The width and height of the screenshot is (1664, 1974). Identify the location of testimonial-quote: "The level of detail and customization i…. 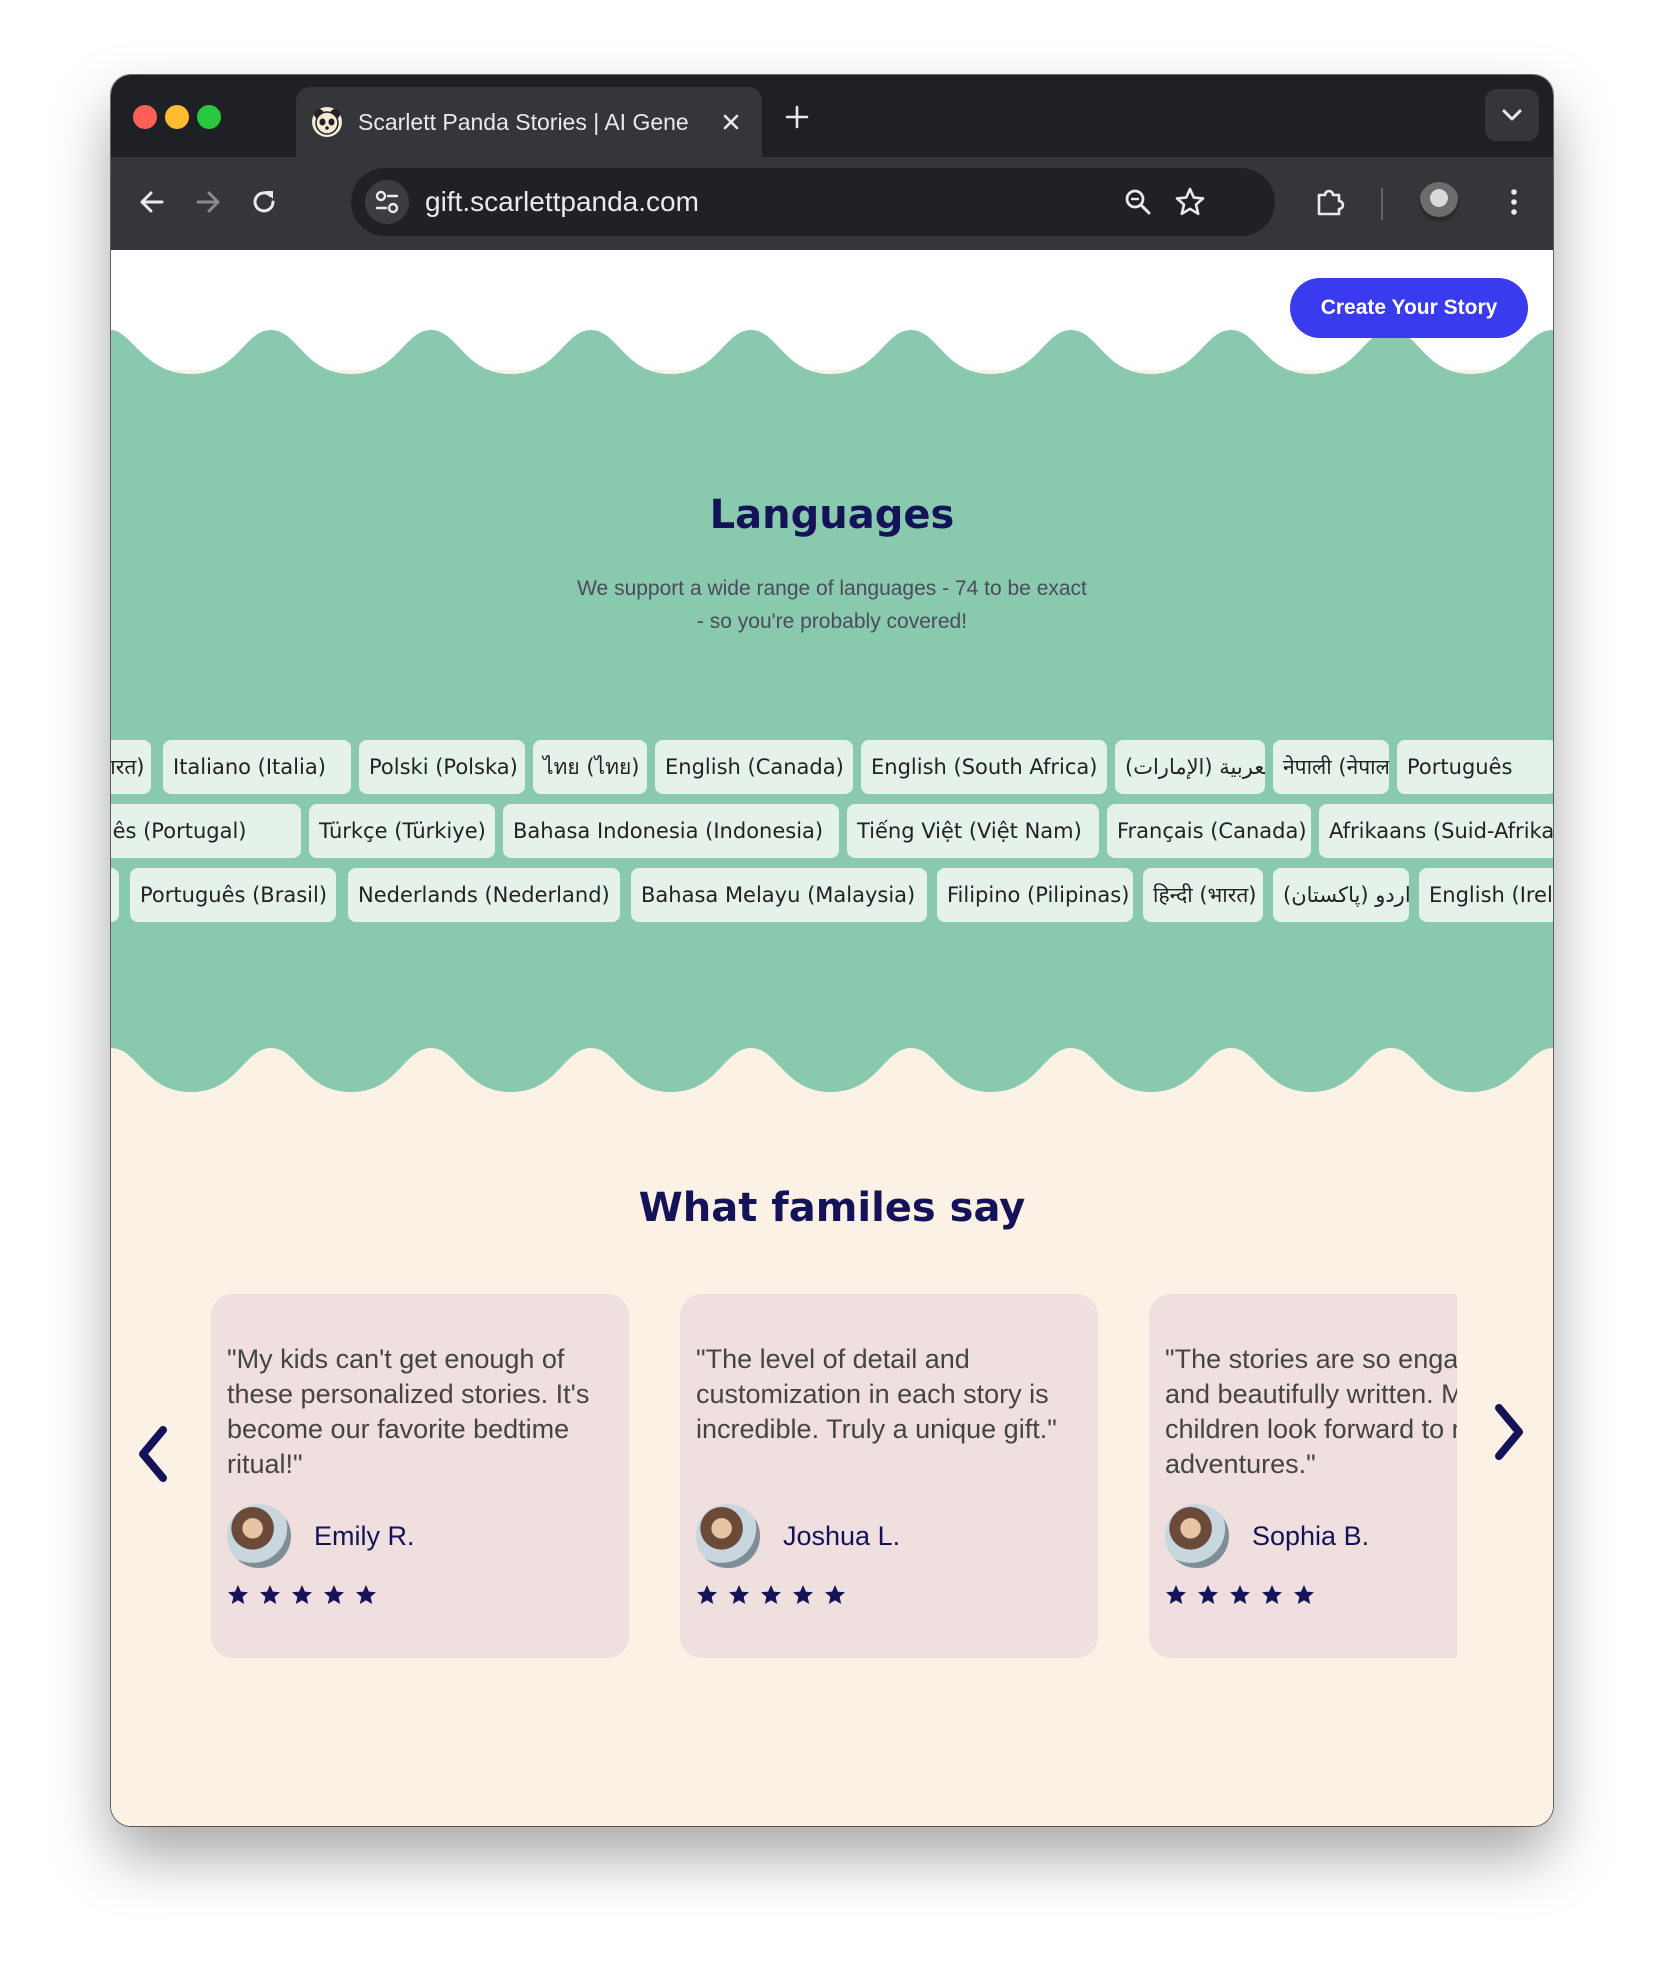
(876, 1394).